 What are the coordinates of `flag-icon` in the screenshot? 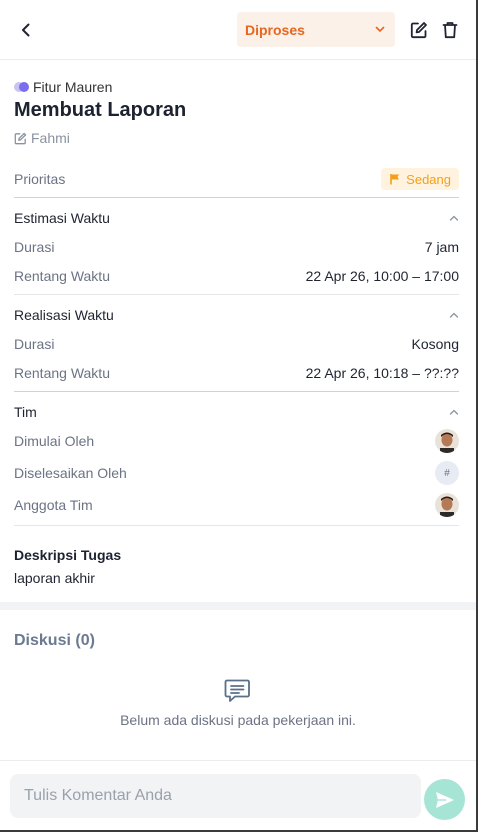 It's located at (395, 179).